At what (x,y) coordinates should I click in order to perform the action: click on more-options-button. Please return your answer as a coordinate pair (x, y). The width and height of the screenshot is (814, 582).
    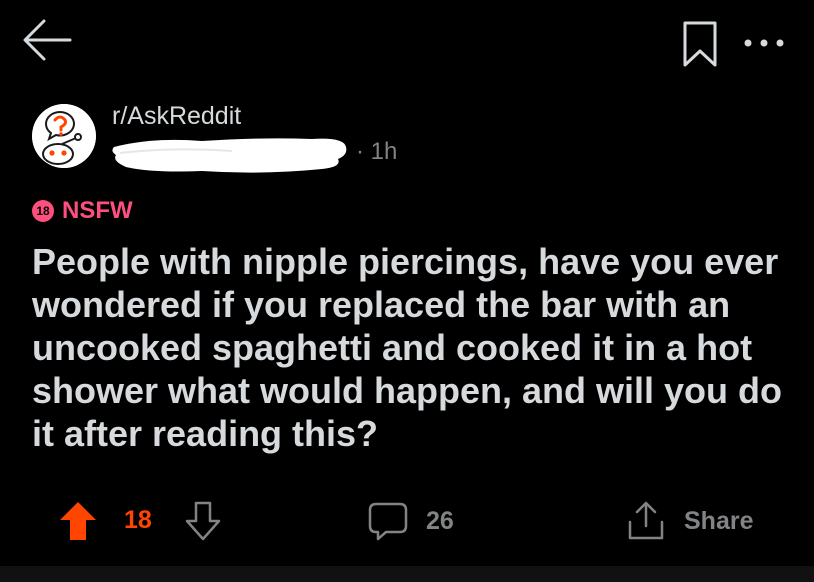
    Looking at the image, I should click on (764, 43).